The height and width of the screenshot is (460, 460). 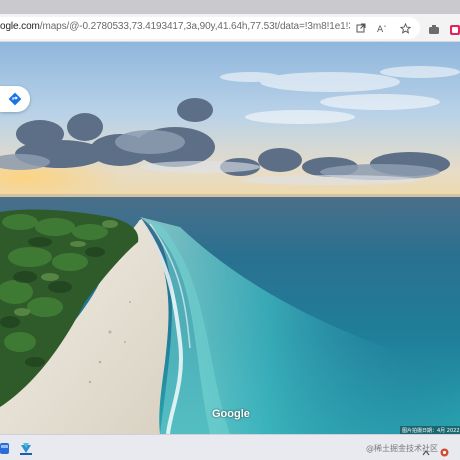 What do you see at coordinates (361, 28) in the screenshot?
I see `open-in-app-icon` at bounding box center [361, 28].